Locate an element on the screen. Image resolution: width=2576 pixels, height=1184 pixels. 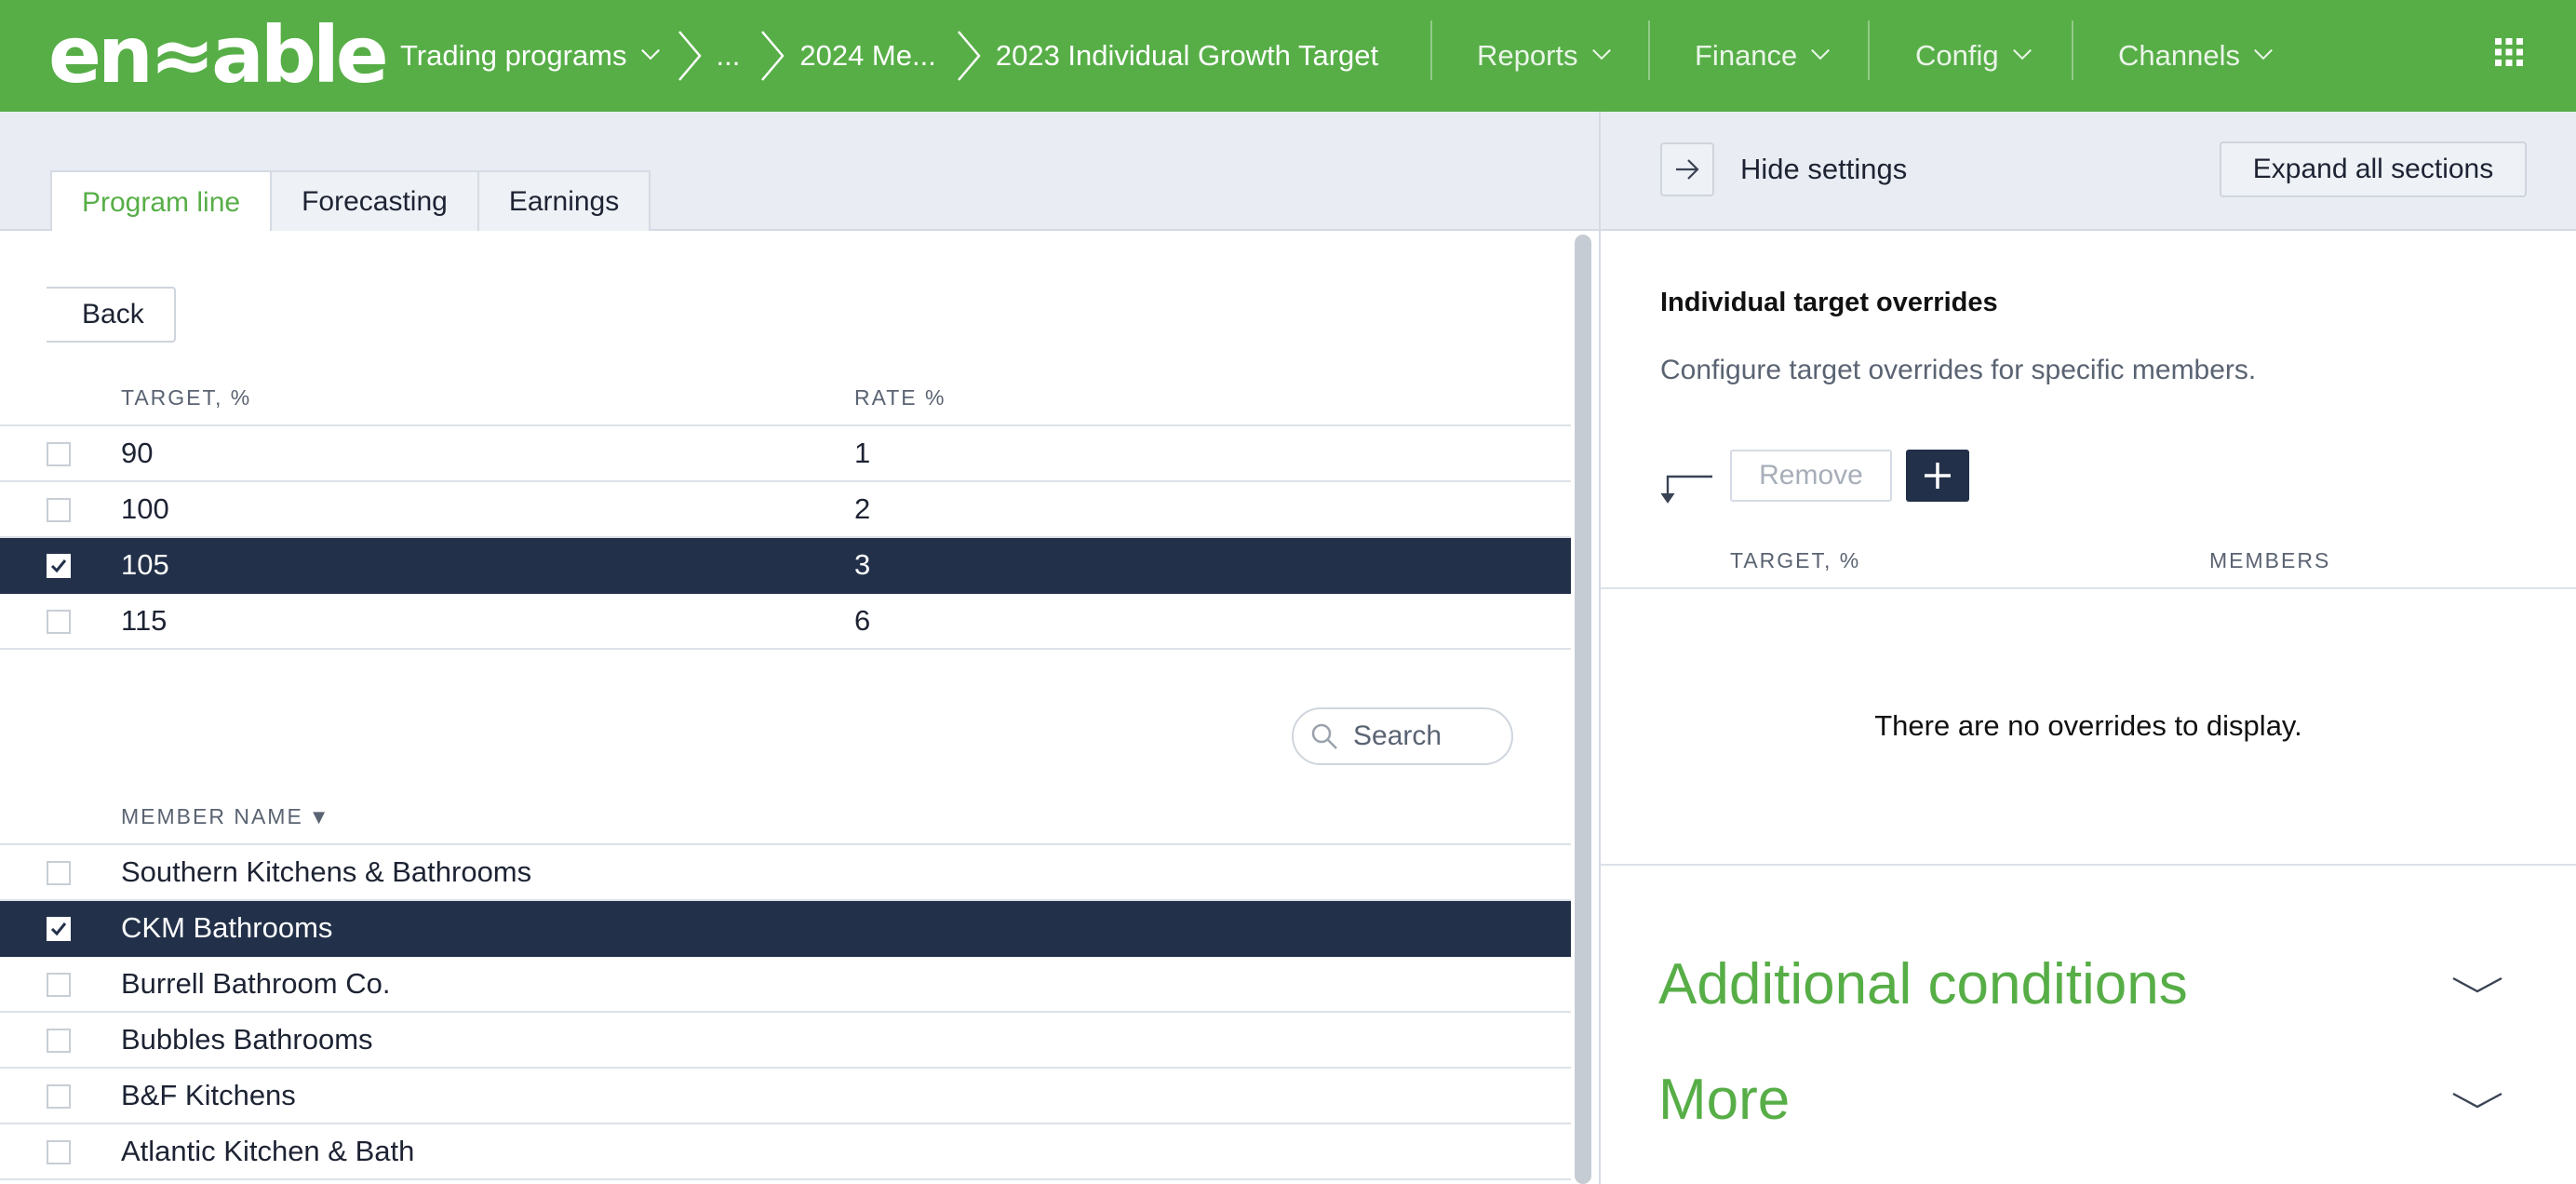
rate-value: 1 is located at coordinates (862, 453).